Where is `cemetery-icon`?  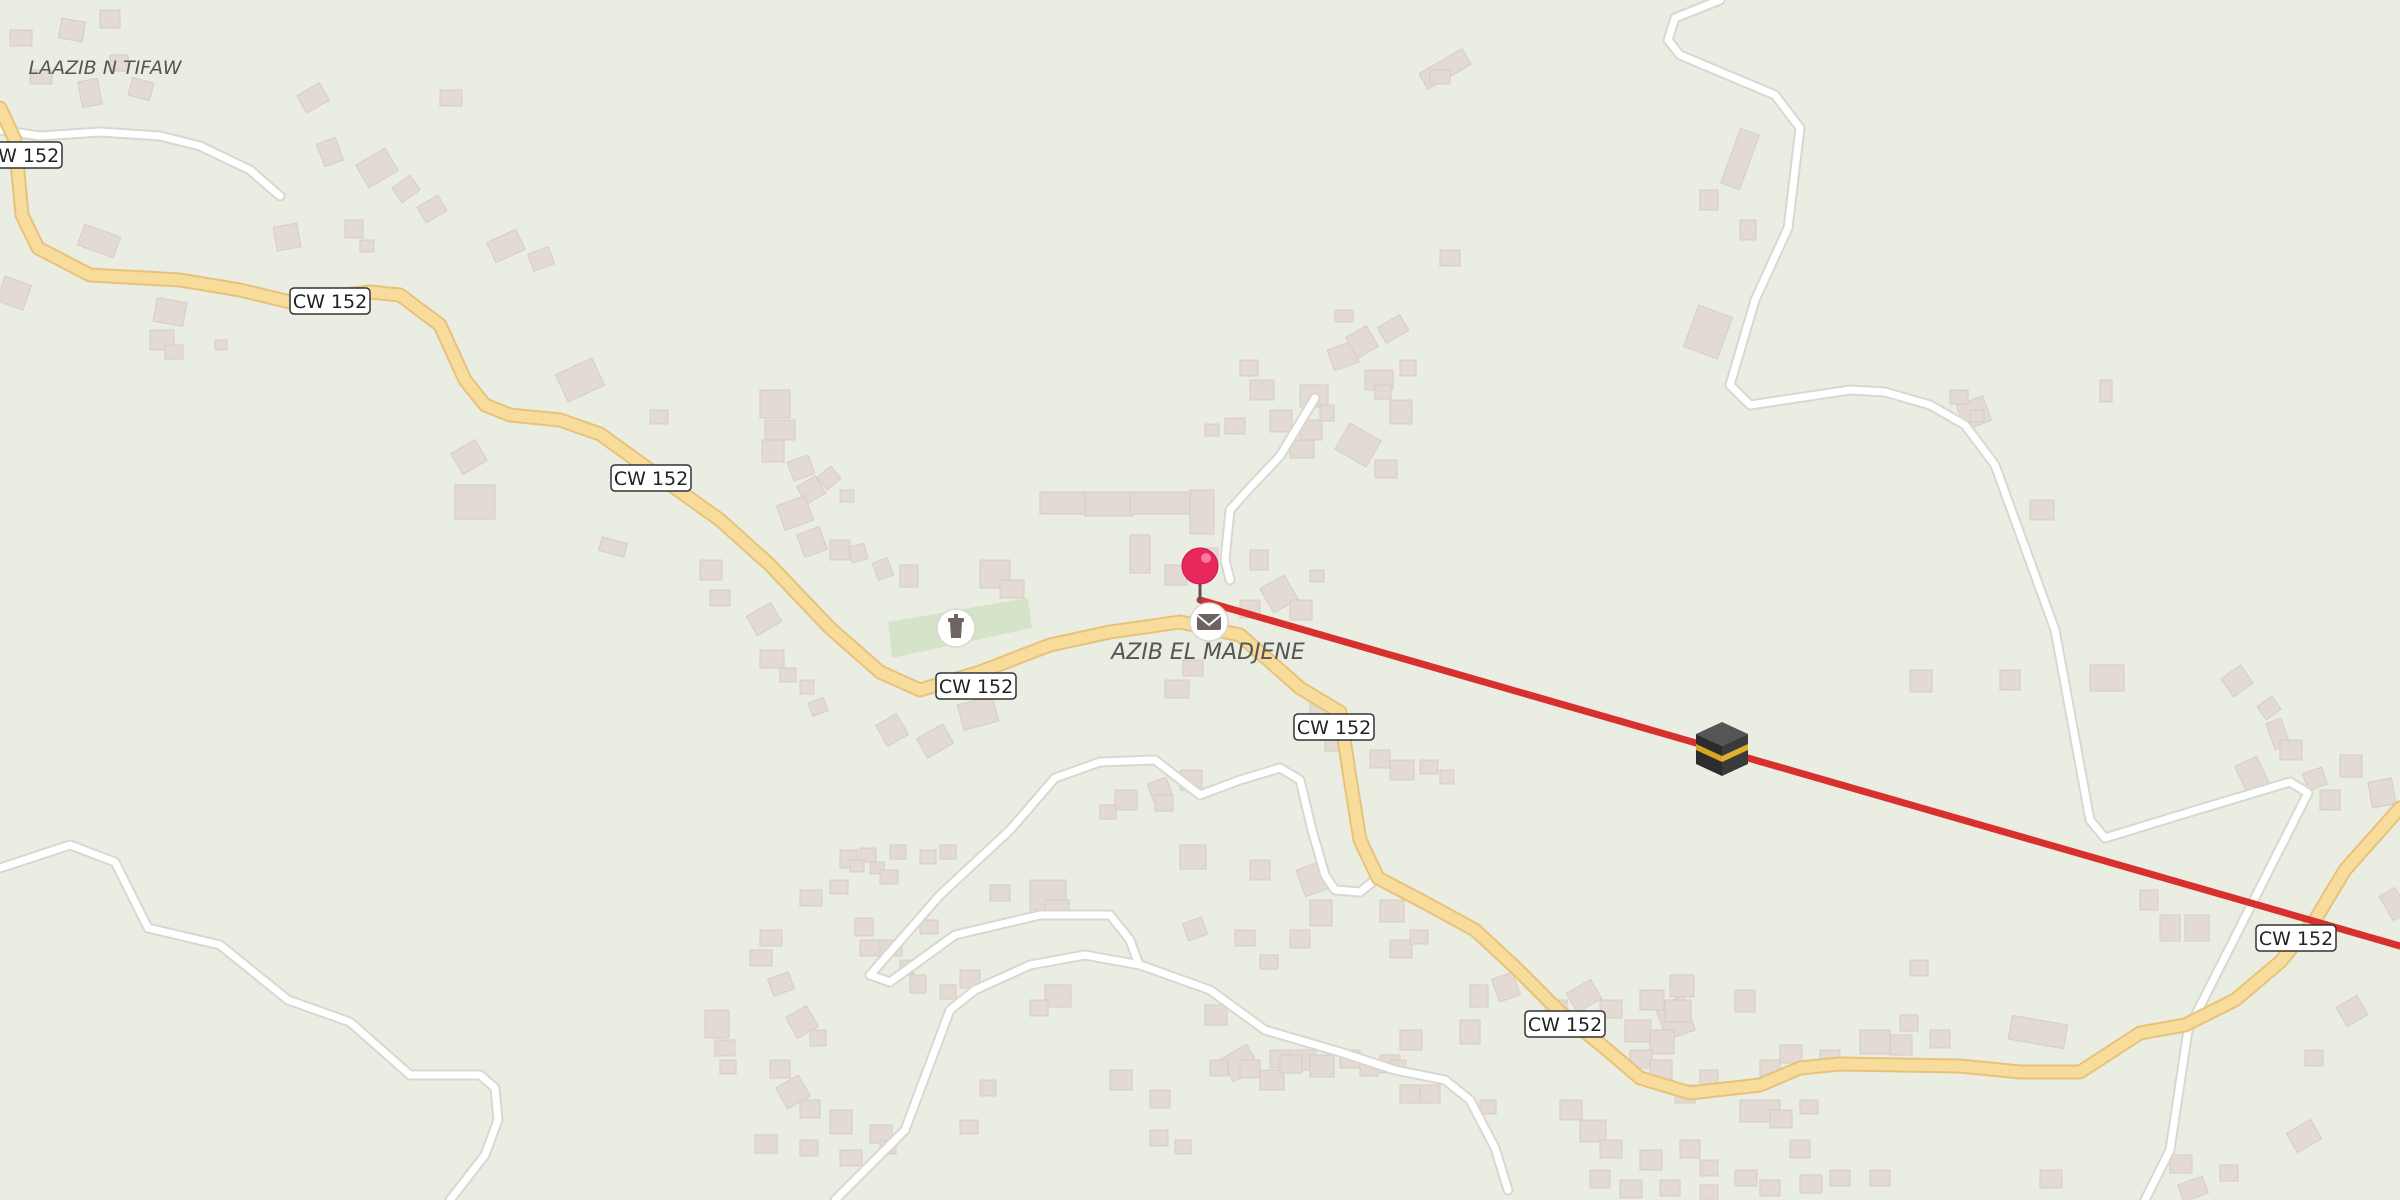 cemetery-icon is located at coordinates (956, 628).